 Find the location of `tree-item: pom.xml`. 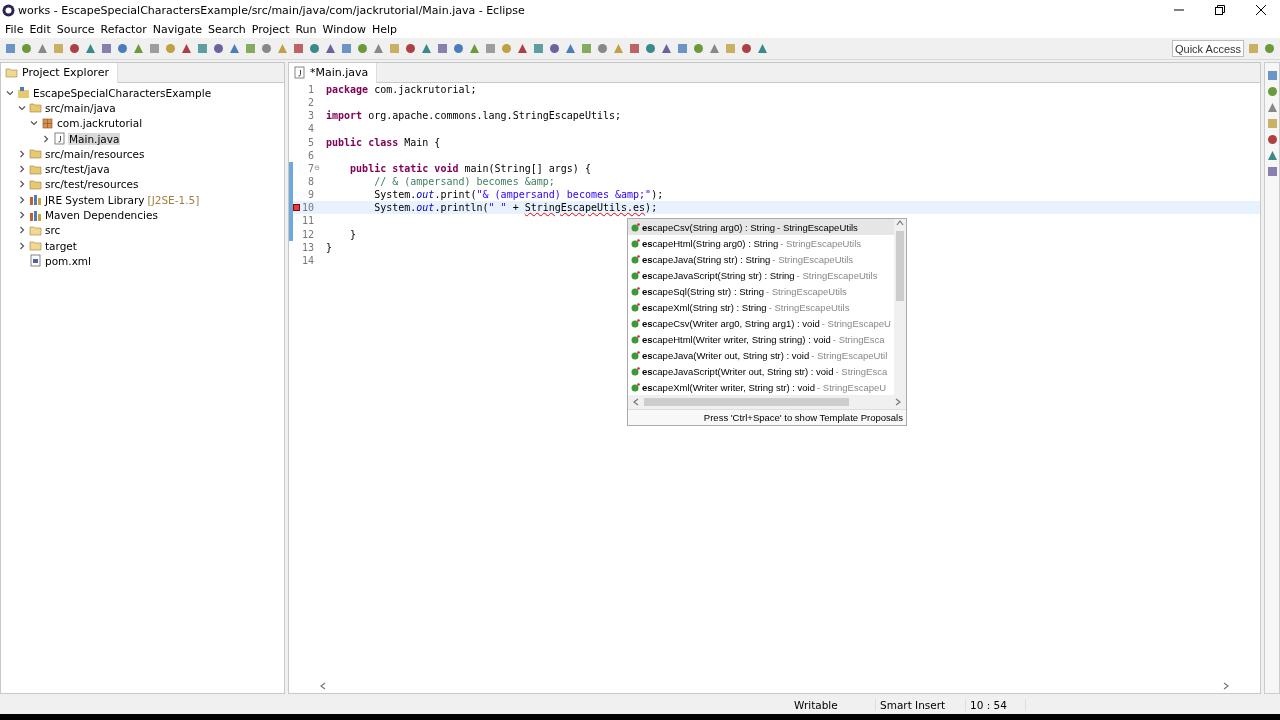

tree-item: pom.xml is located at coordinates (68, 260).